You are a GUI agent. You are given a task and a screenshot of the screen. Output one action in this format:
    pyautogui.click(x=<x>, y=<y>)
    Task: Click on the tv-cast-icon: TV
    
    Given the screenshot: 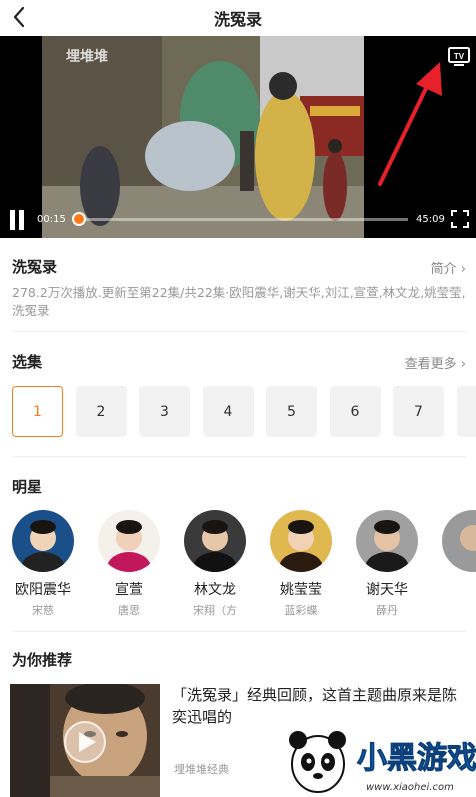 What is the action you would take?
    pyautogui.click(x=459, y=57)
    